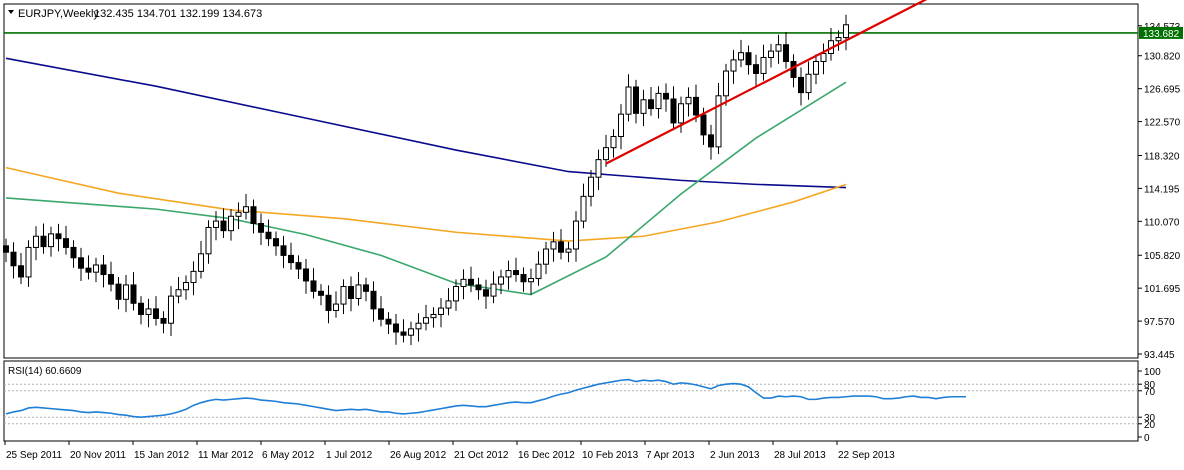 This screenshot has width=1184, height=470. What do you see at coordinates (800, 455) in the screenshot?
I see `date-tick-label: 28 Jul 2013` at bounding box center [800, 455].